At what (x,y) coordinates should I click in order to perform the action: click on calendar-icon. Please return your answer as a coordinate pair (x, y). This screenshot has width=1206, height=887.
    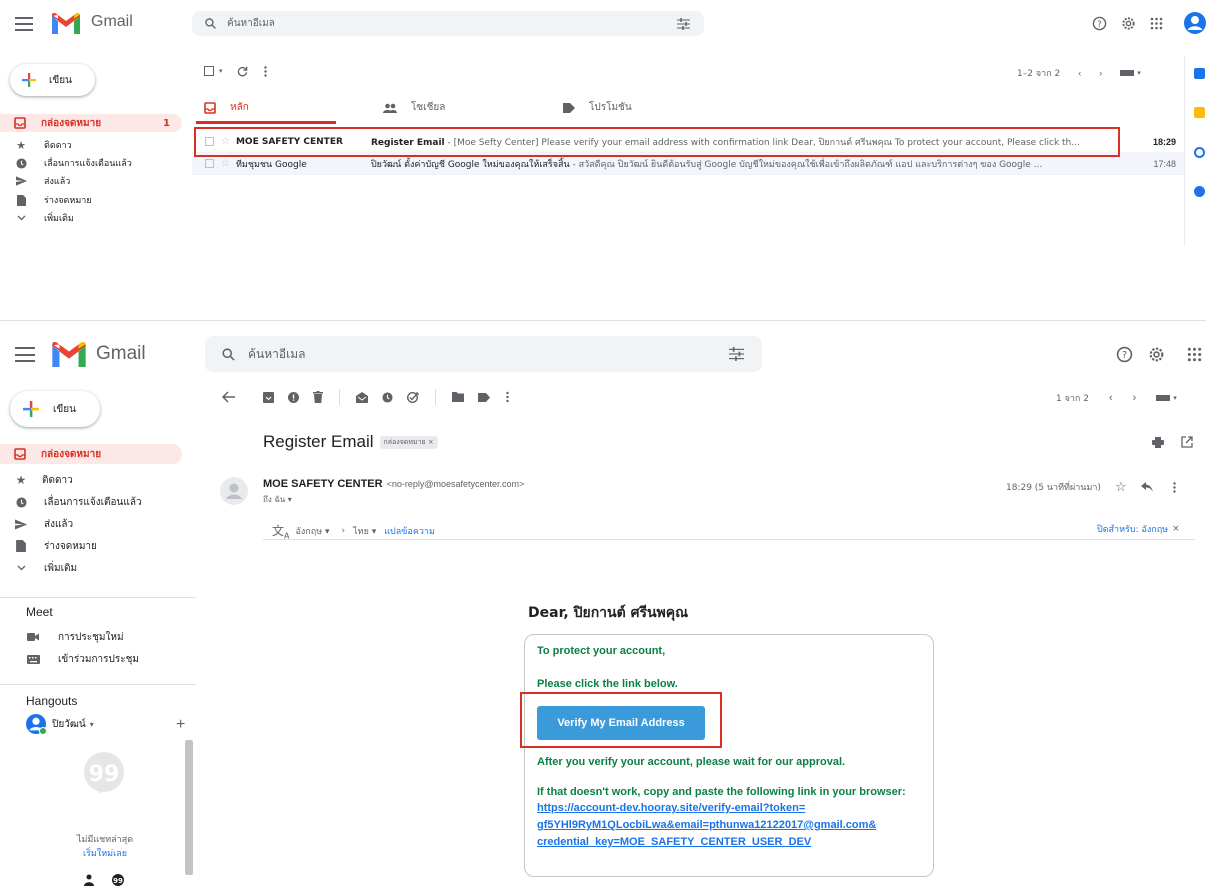
    Looking at the image, I should click on (1199, 73).